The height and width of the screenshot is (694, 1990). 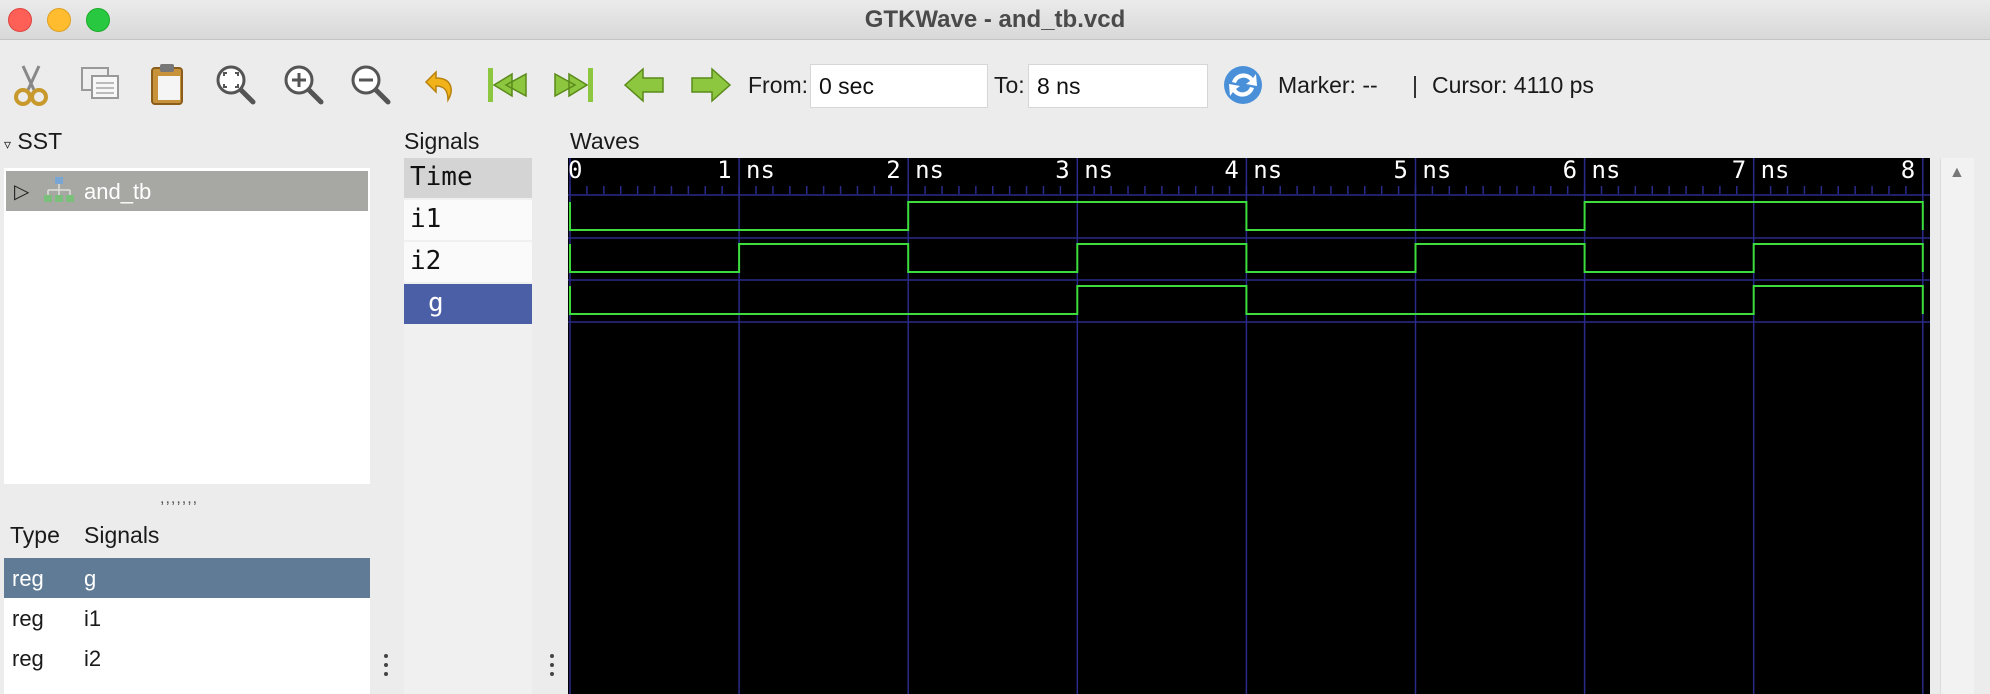 I want to click on paste-icon, so click(x=169, y=85).